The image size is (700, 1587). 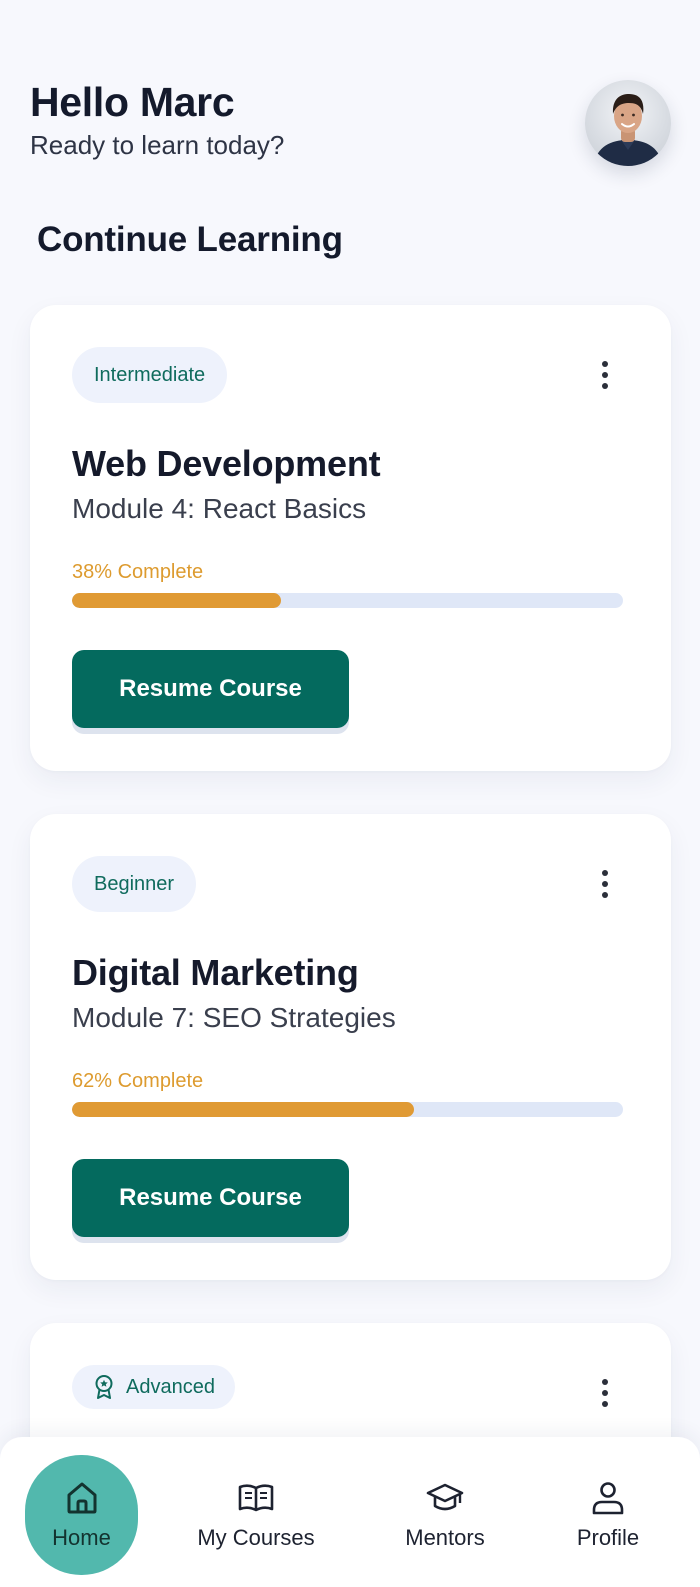 I want to click on level-badge: Advanced, so click(x=153, y=1387).